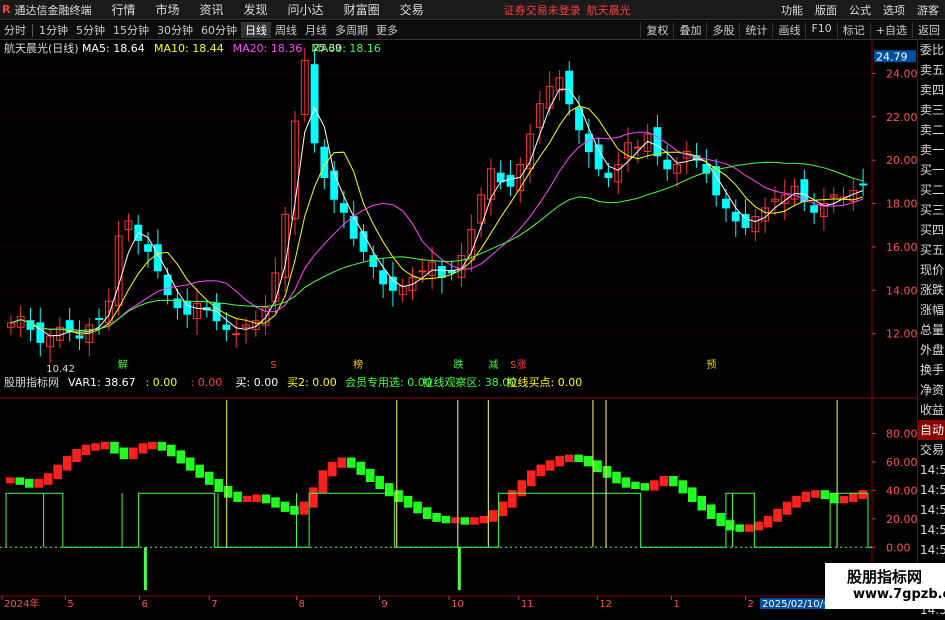  Describe the element at coordinates (60, 369) in the screenshot. I see `low-price-label: 10.42` at that location.